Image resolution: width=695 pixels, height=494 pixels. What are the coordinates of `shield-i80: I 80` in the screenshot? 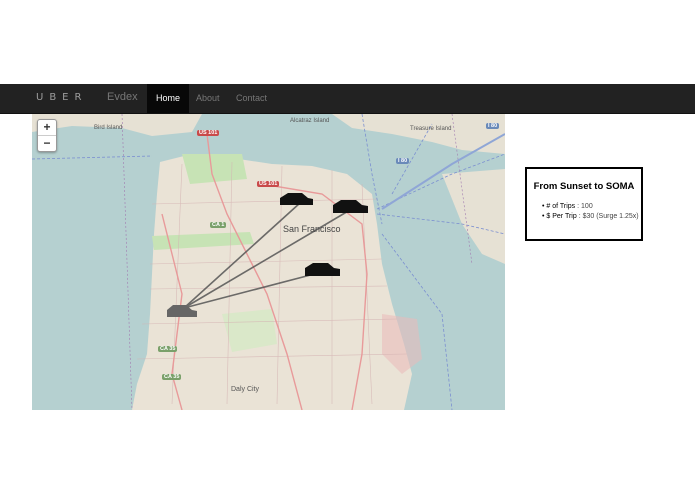 It's located at (403, 161).